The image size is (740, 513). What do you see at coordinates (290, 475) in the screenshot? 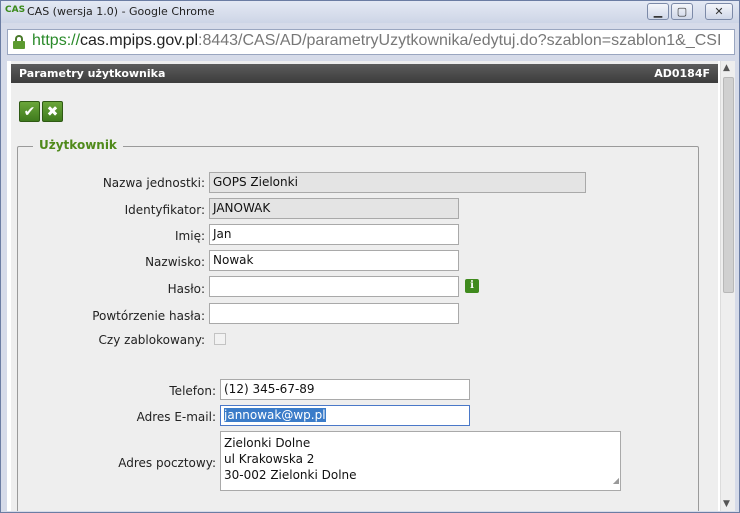
I see `address-line-3: 30-002 Zielonki Dolne` at bounding box center [290, 475].